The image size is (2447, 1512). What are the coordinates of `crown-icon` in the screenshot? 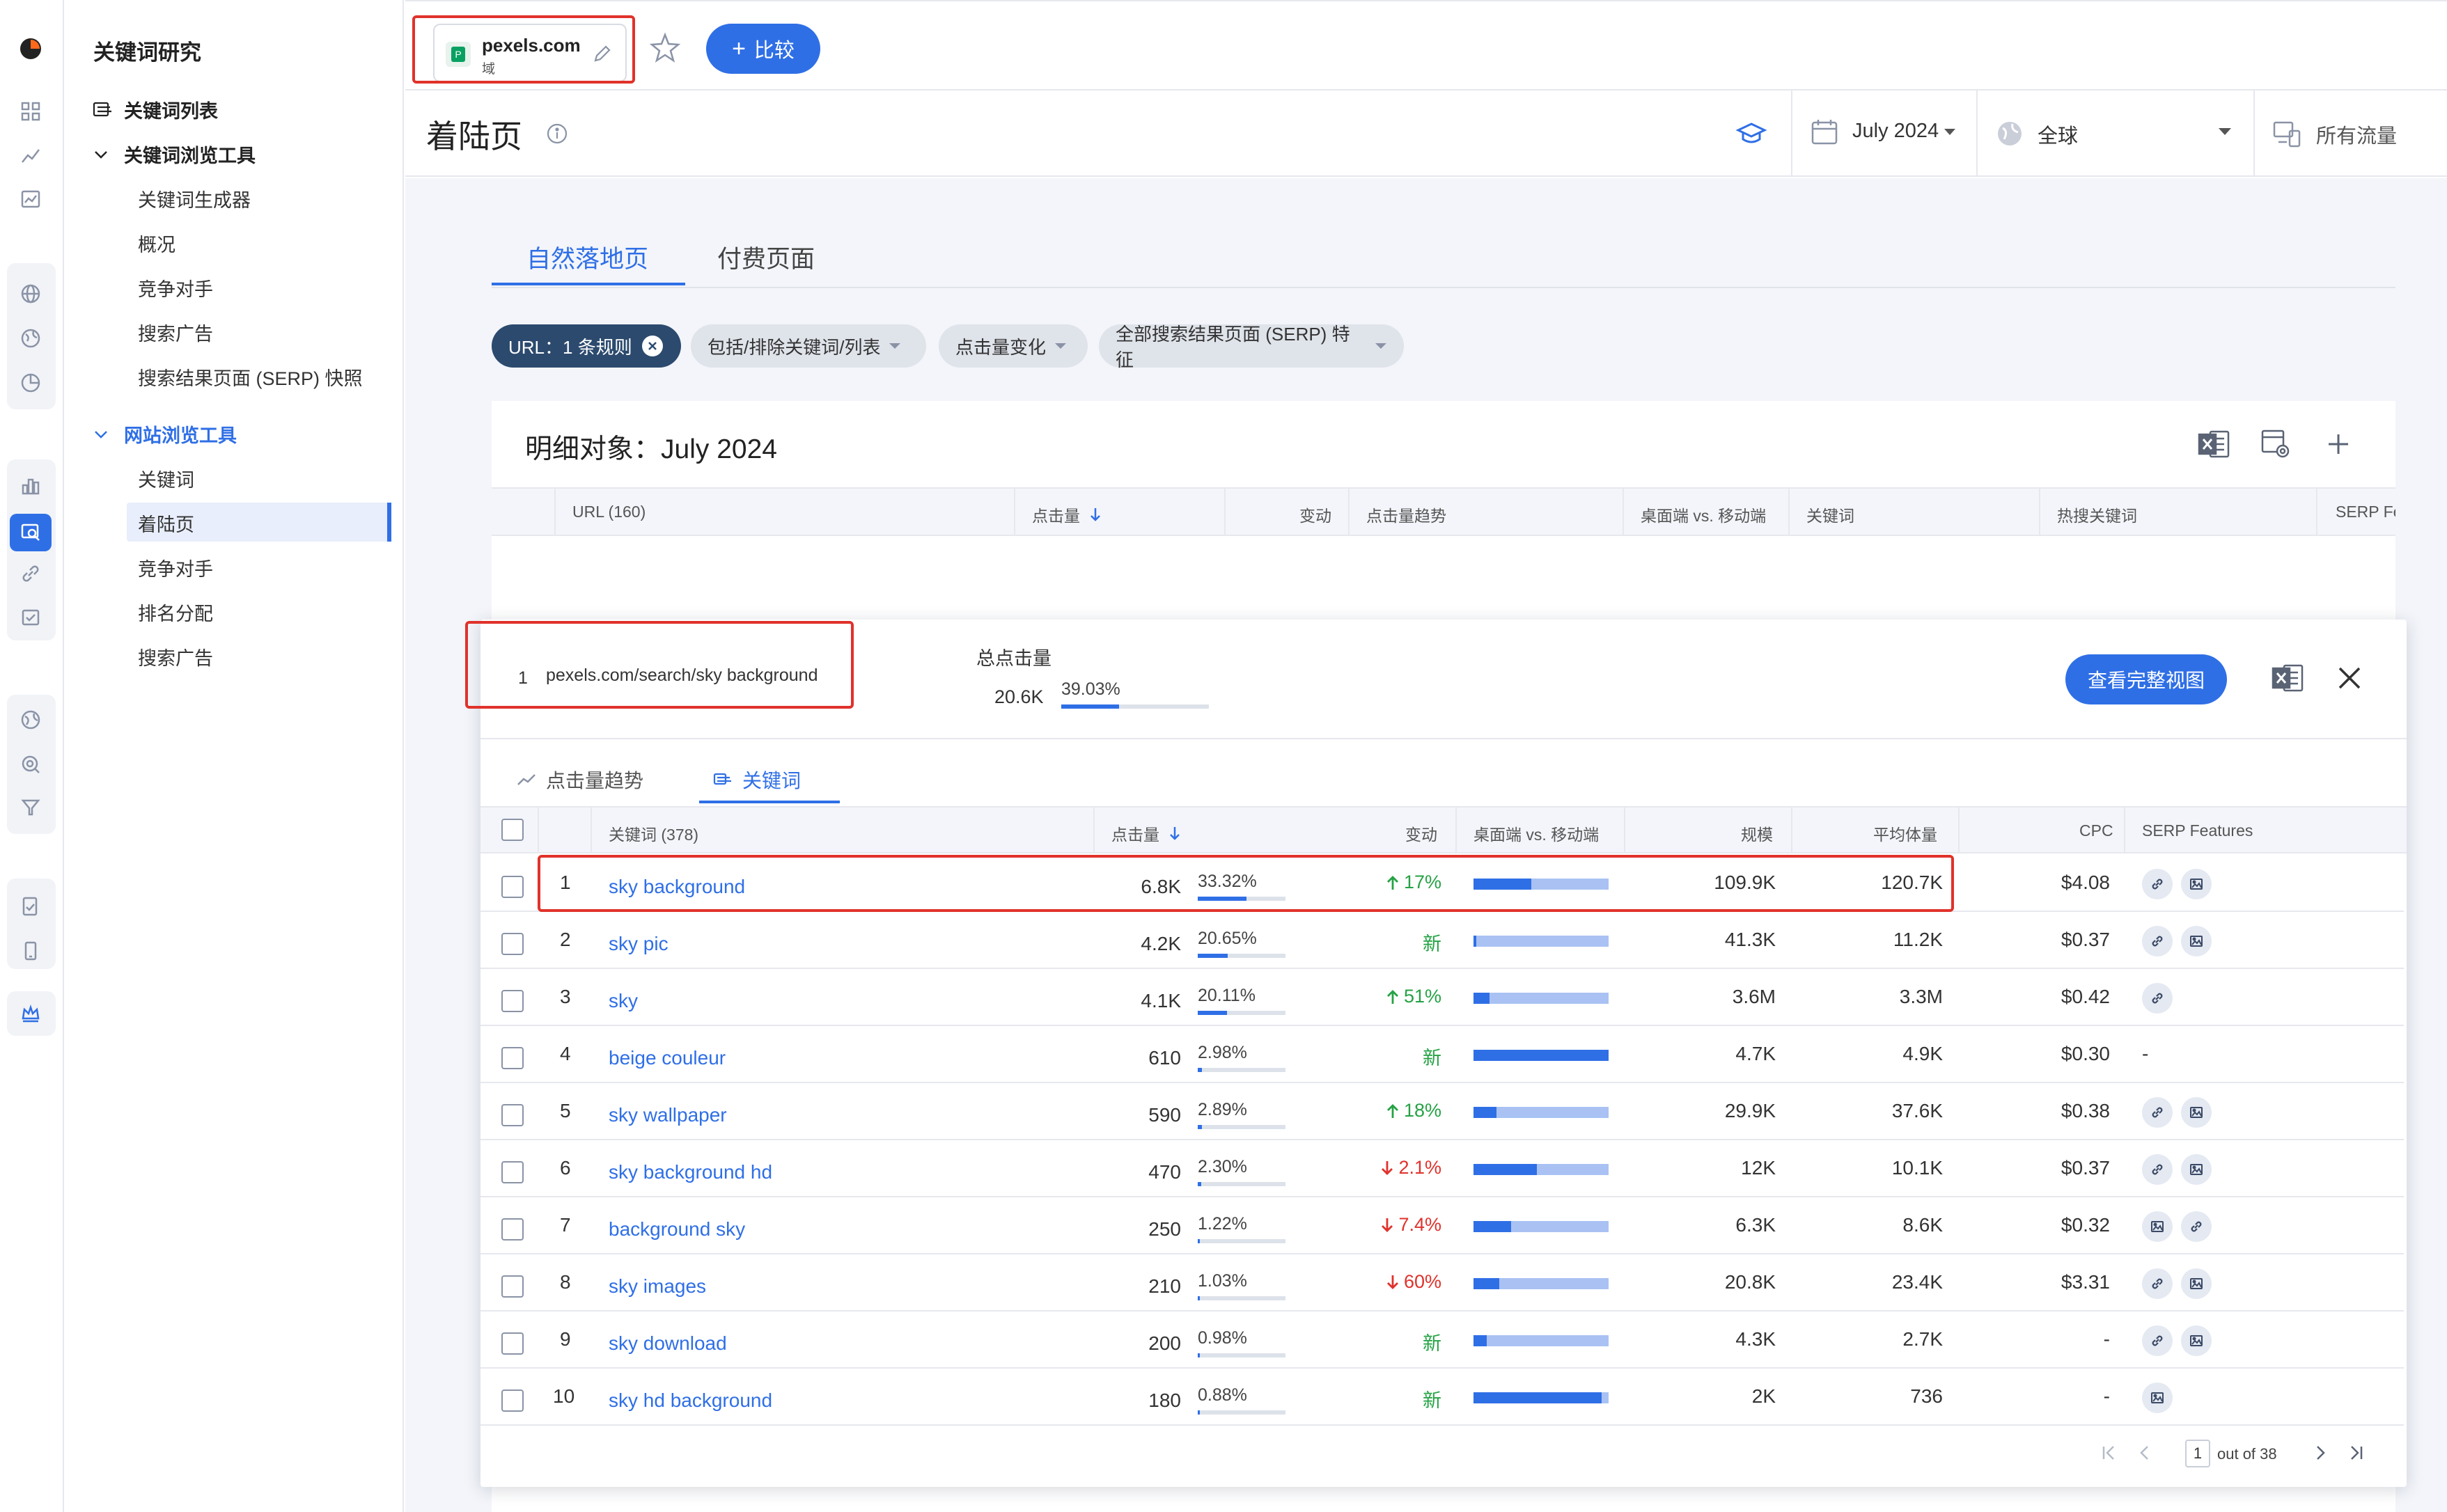 It's located at (30, 1013).